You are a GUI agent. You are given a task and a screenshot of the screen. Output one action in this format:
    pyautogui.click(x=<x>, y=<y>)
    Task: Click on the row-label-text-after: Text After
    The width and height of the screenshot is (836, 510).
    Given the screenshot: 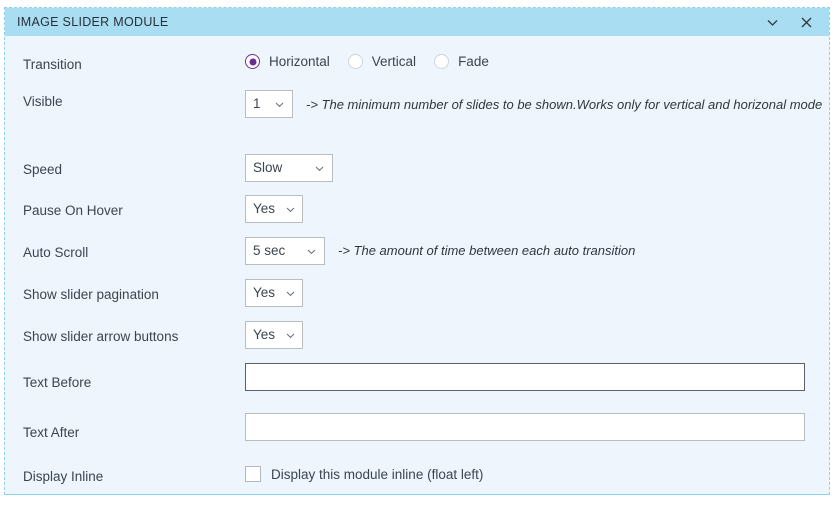 What is the action you would take?
    pyautogui.click(x=51, y=432)
    